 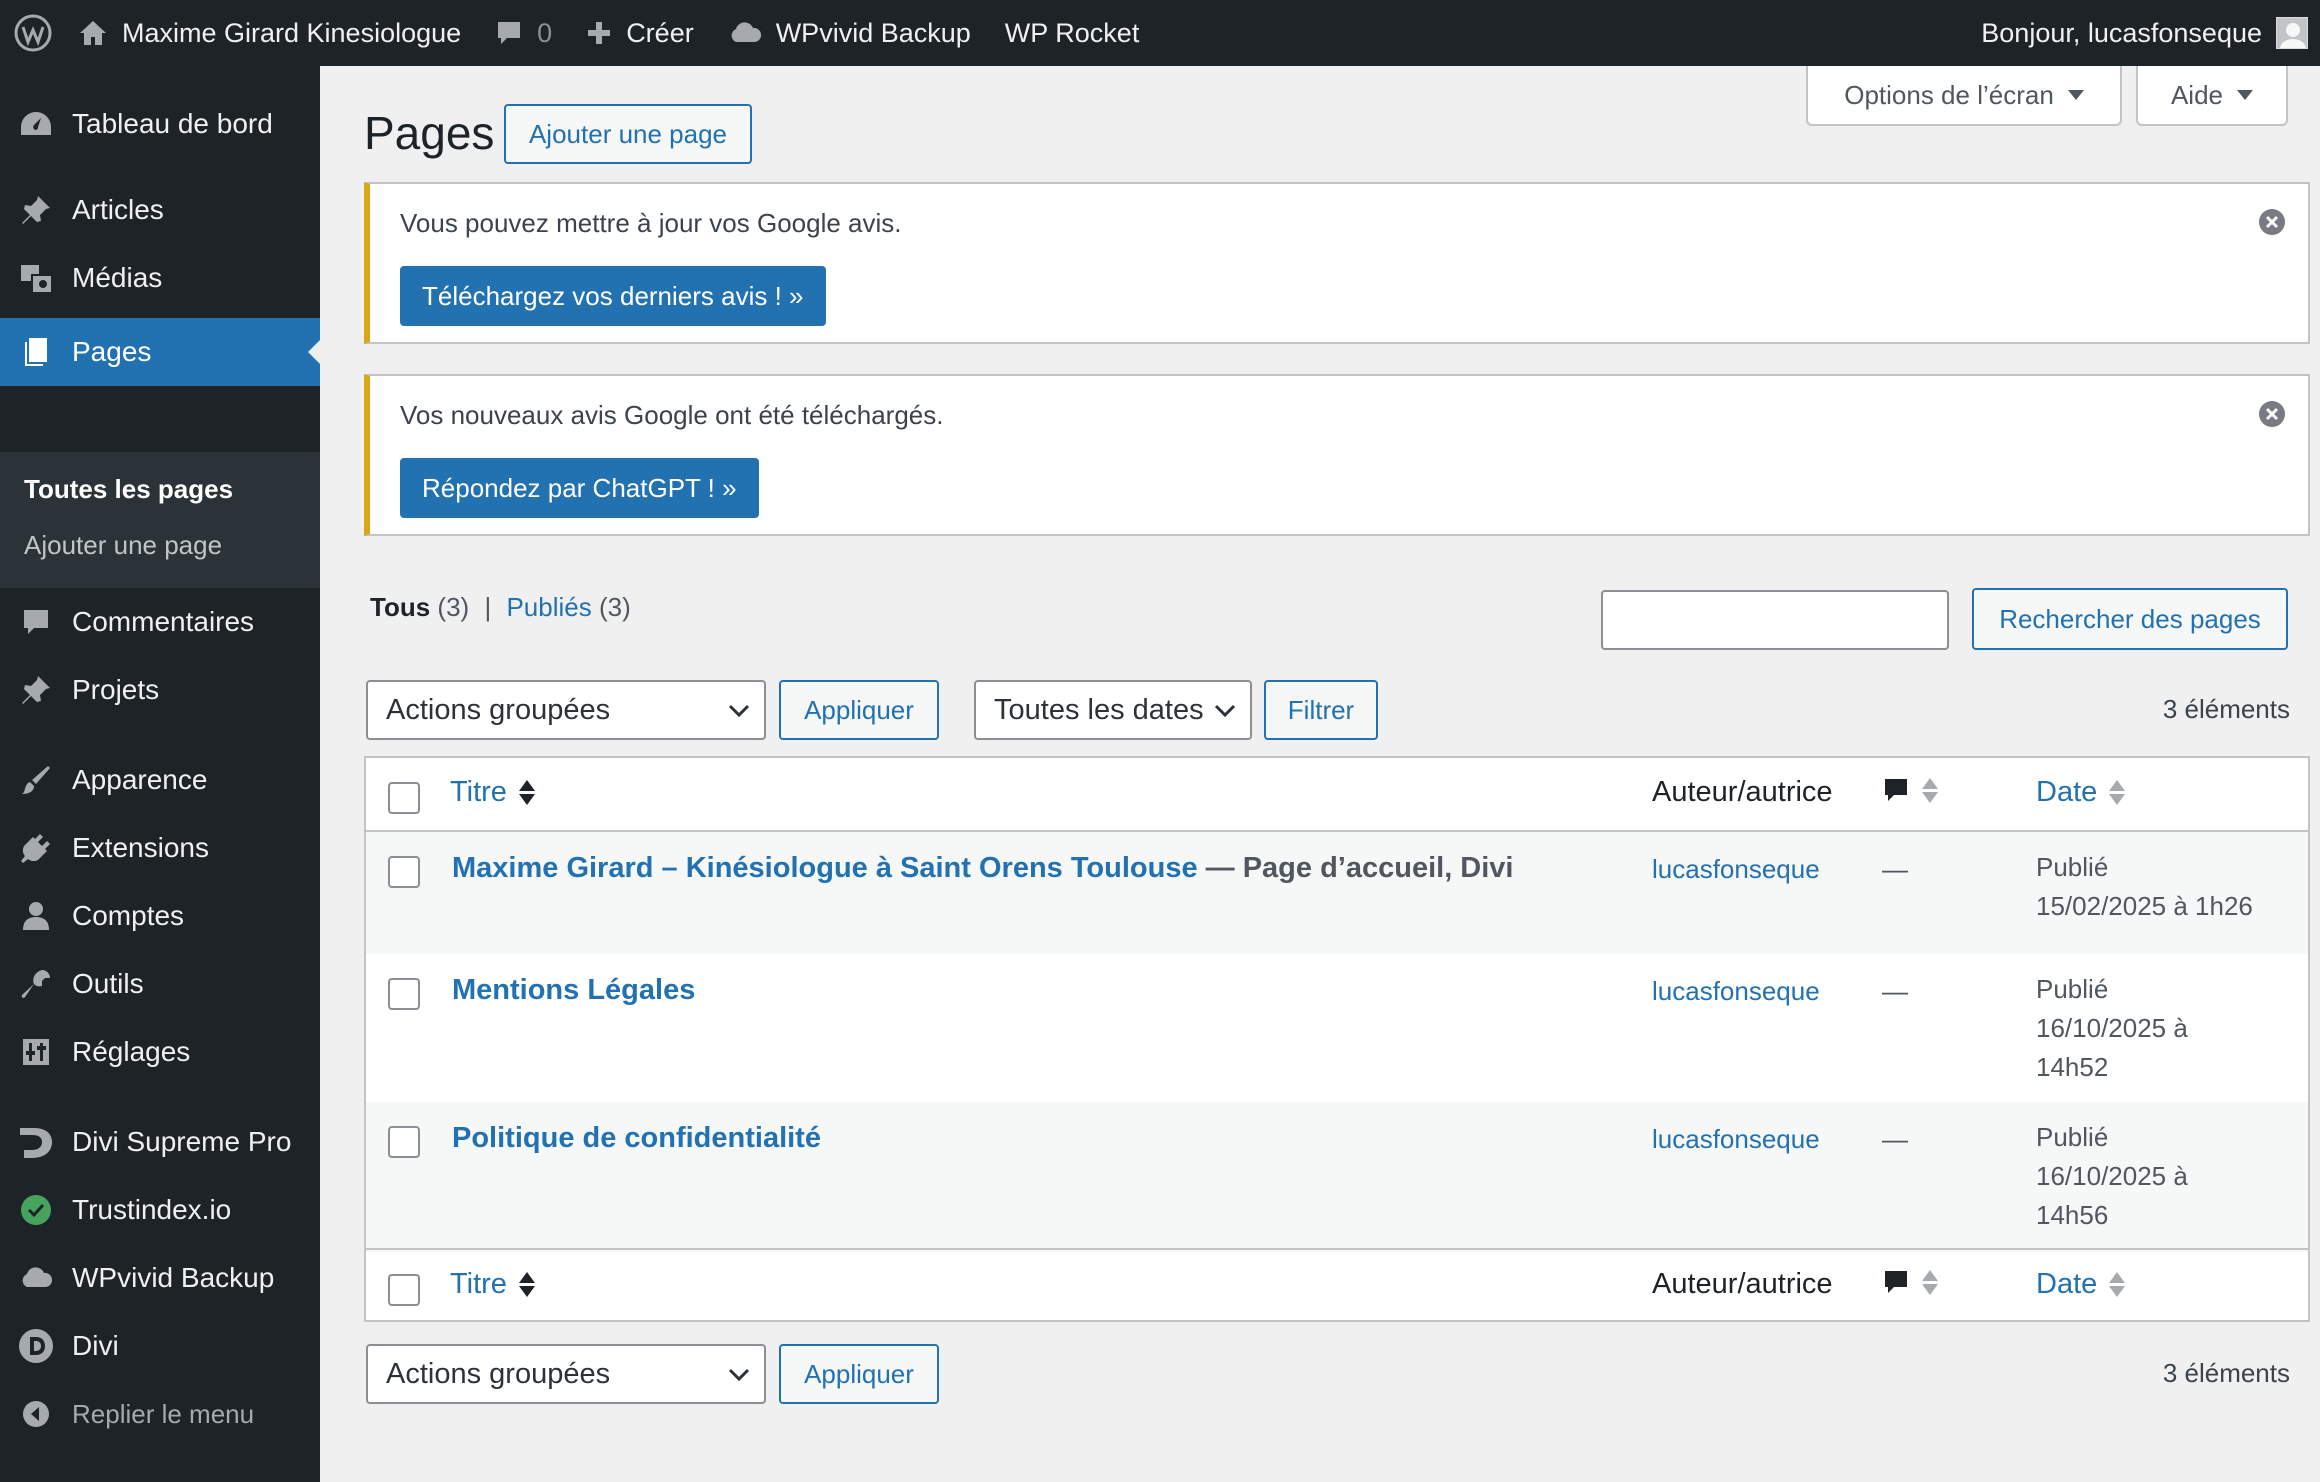 What do you see at coordinates (566, 1374) in the screenshot?
I see `bulk-actions-select-bottom: Actions groupées` at bounding box center [566, 1374].